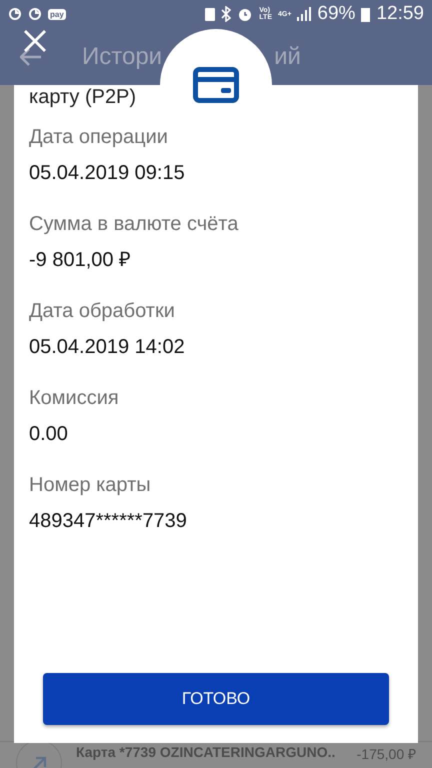 This screenshot has width=432, height=768. What do you see at coordinates (134, 224) in the screenshot?
I see `field-label: Сумма в валюте счёта` at bounding box center [134, 224].